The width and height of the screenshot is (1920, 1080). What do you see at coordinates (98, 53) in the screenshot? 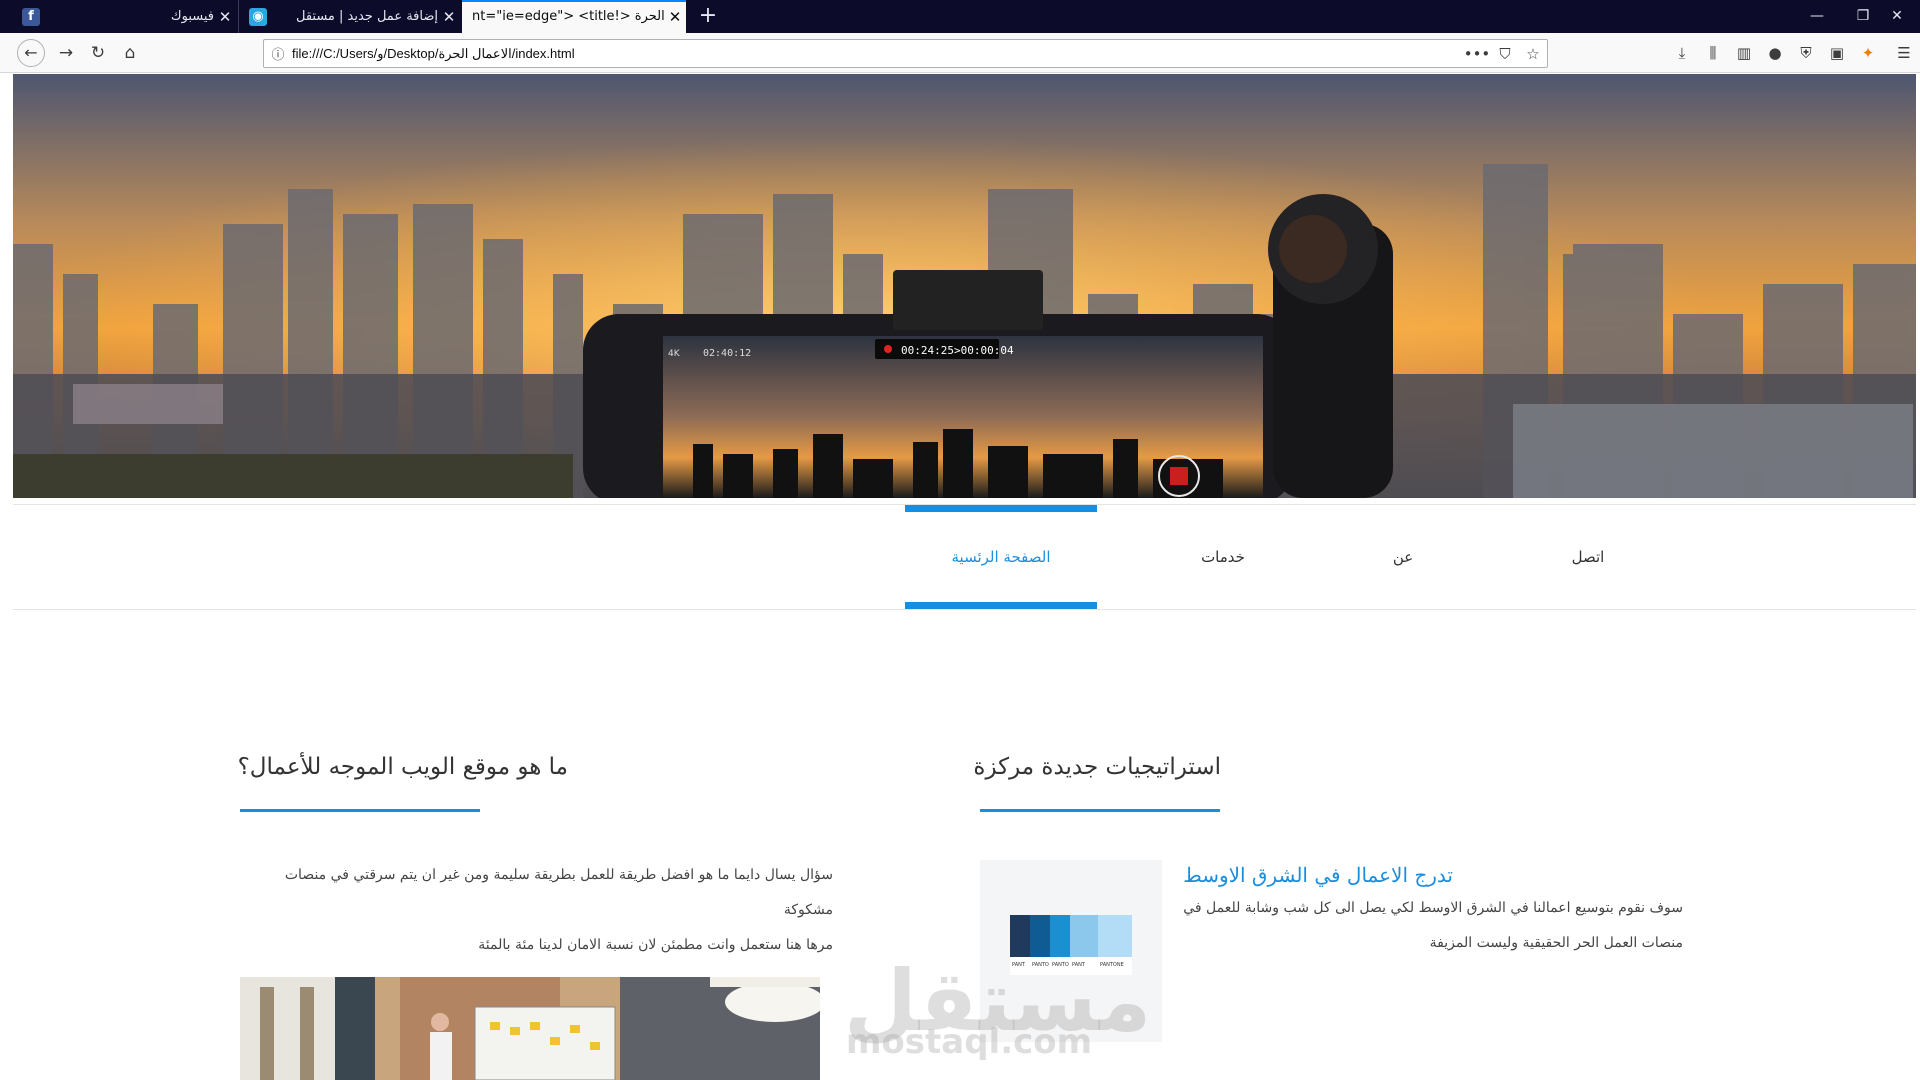
I see `reload-icon: ↻` at bounding box center [98, 53].